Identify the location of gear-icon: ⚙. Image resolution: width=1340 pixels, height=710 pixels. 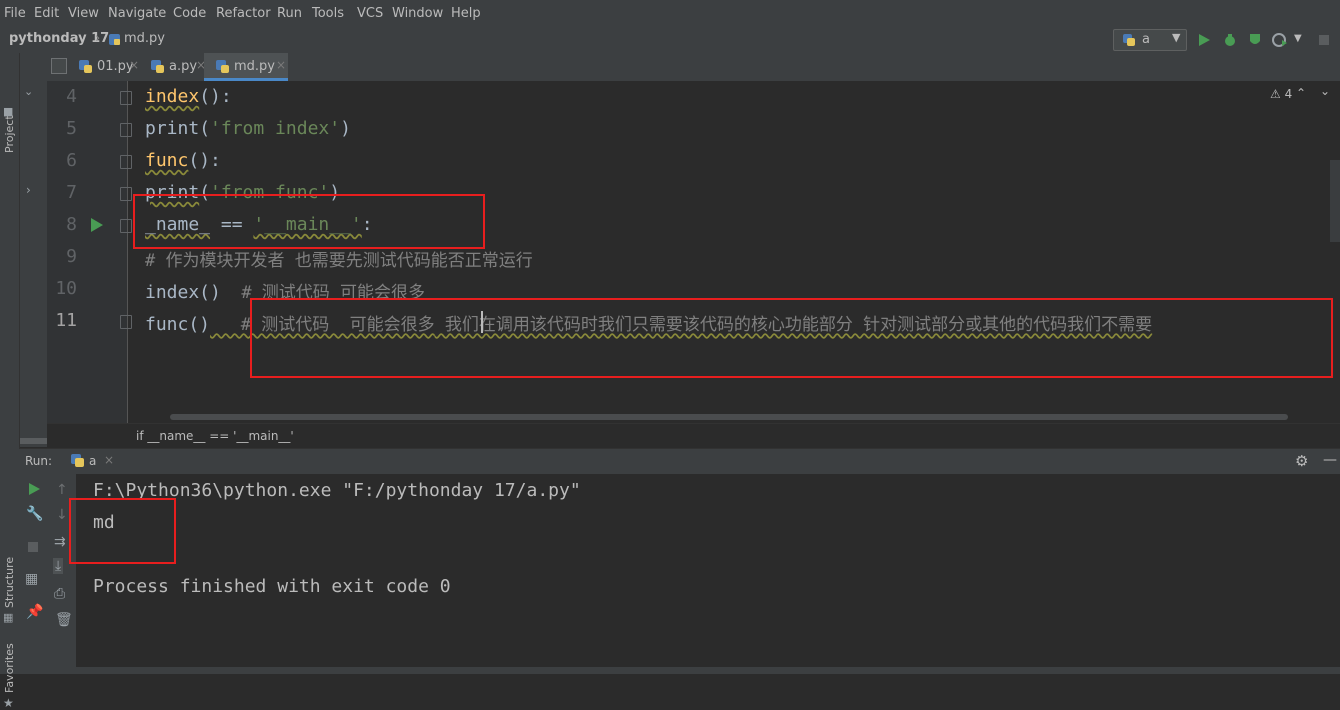
(1301, 461).